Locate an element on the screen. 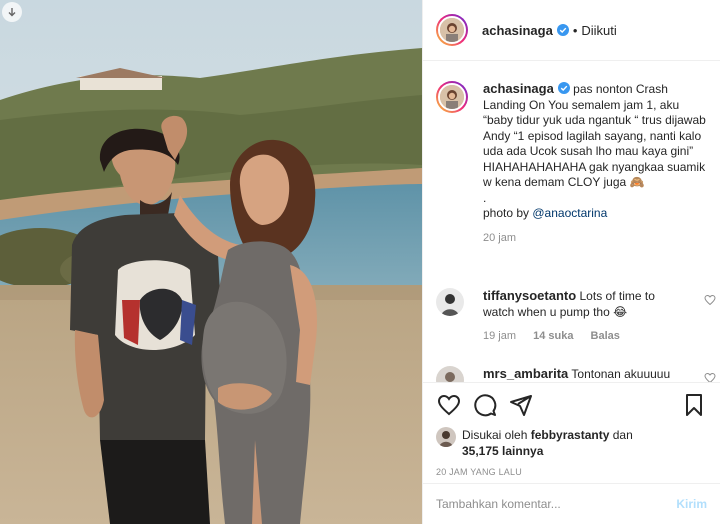 The image size is (720, 524). post-header: achasinaga • Diikuti is located at coordinates (571, 30).